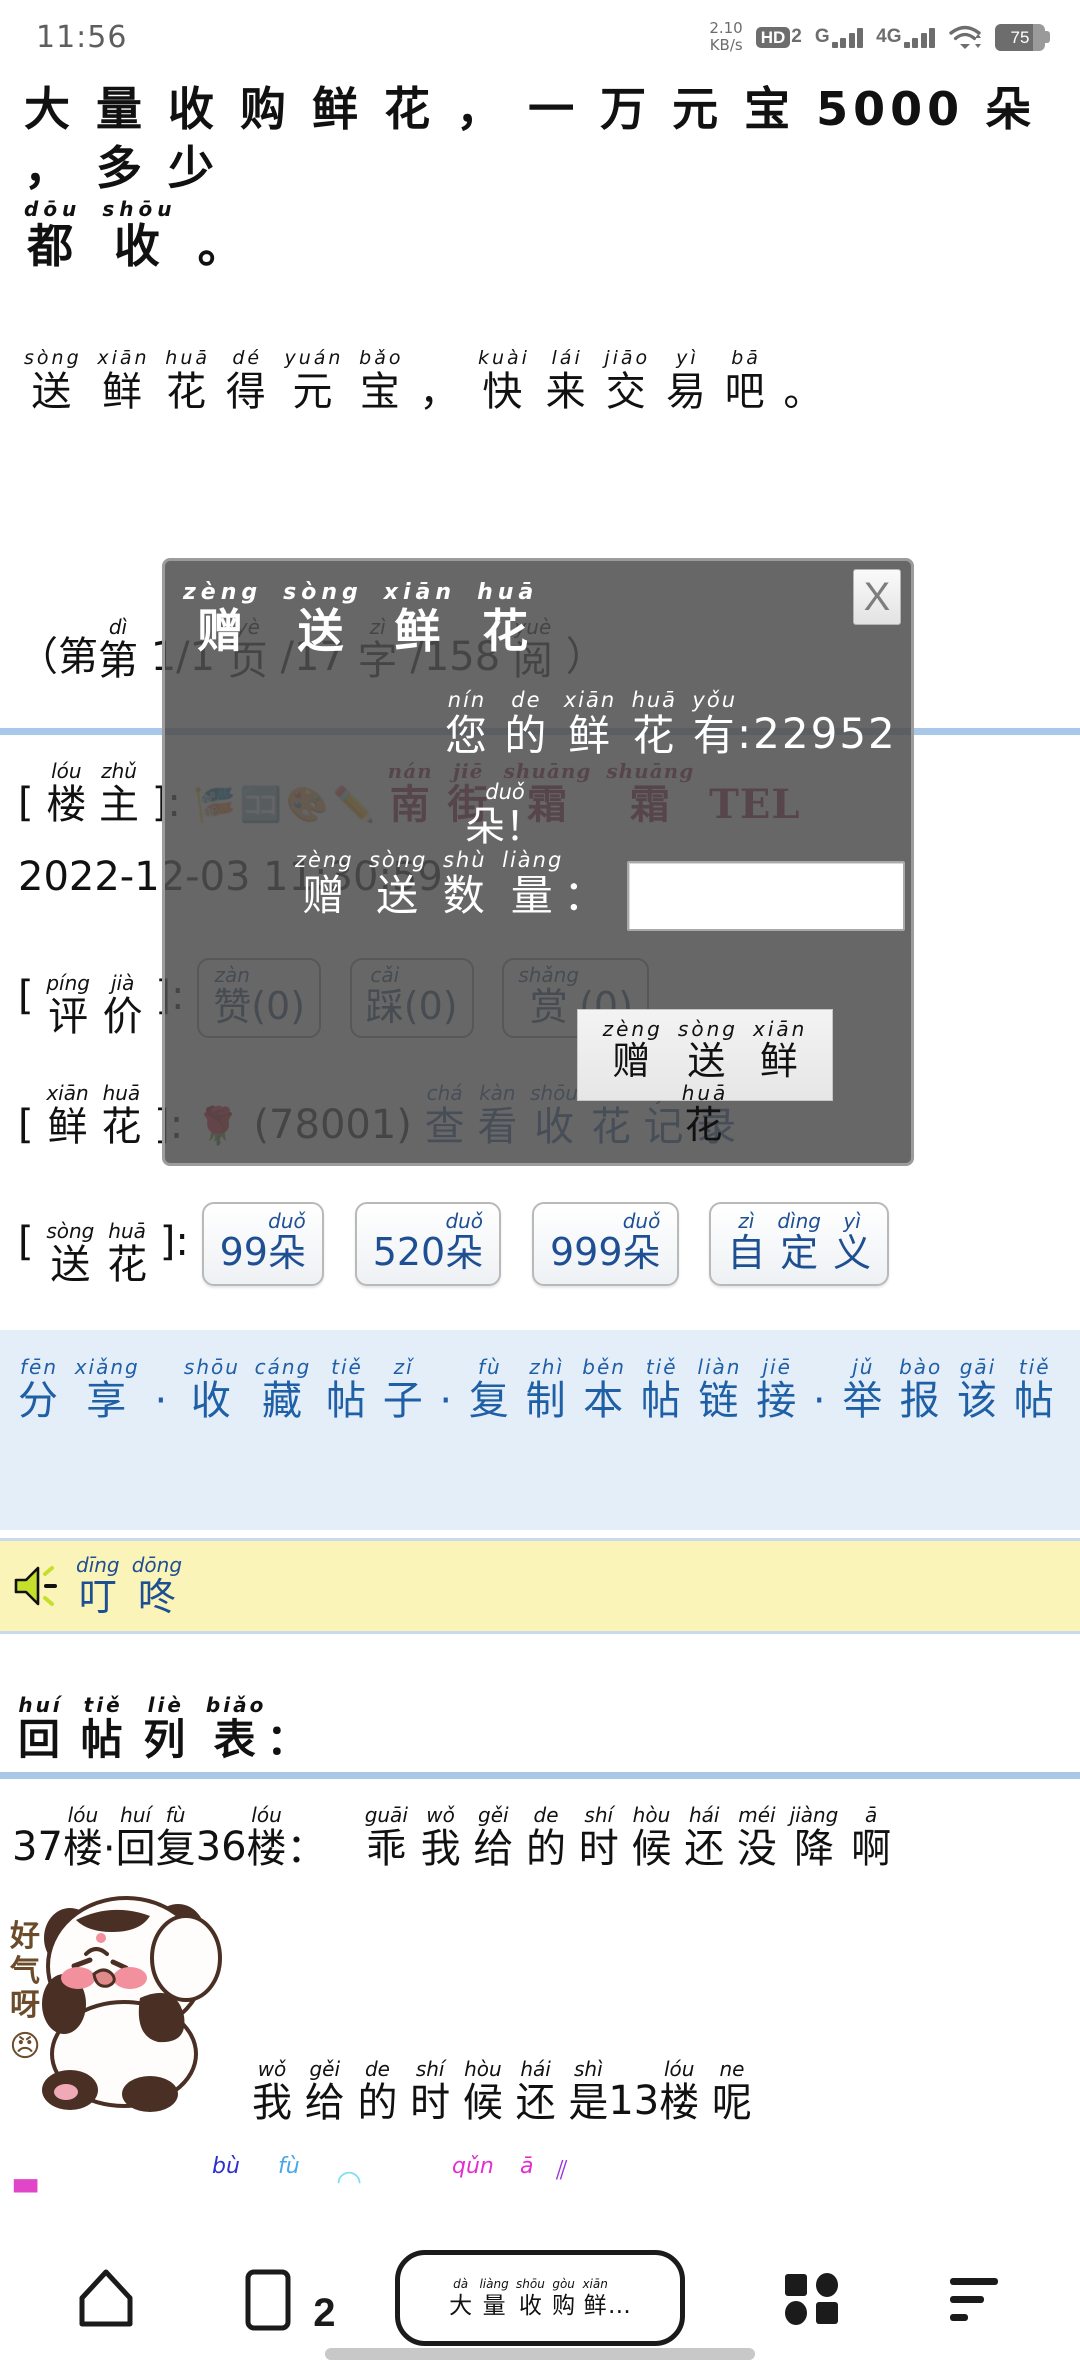 The width and height of the screenshot is (1080, 2376). Describe the element at coordinates (361, 619) in the screenshot. I see `modal-title: zèng 赠 sòng 送 xiān 鲜 huā 花` at that location.